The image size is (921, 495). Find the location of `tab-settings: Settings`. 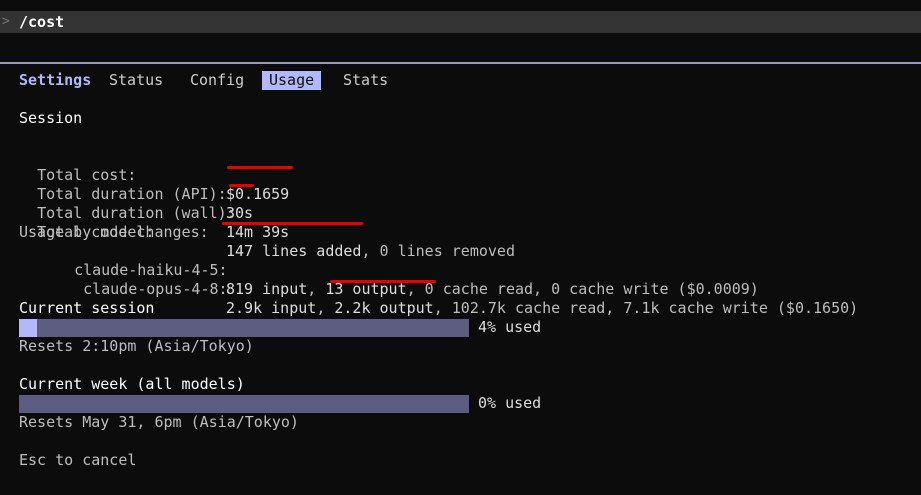

tab-settings: Settings is located at coordinates (55, 80).